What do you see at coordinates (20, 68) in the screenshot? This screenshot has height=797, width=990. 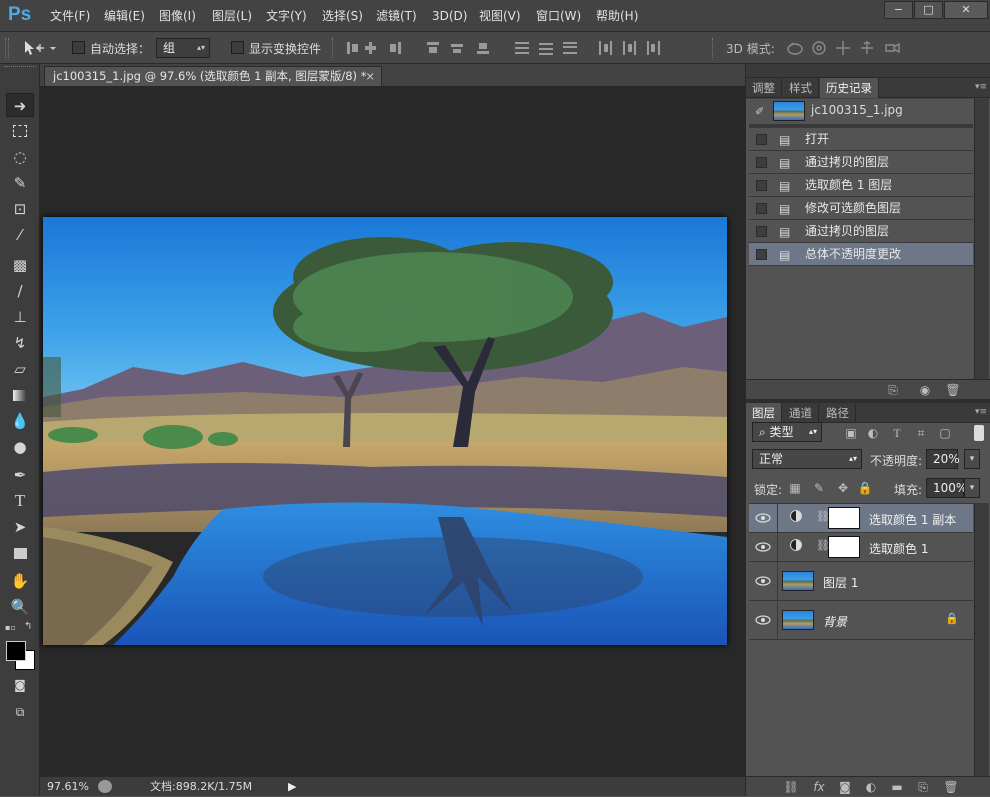 I see `tools-grip` at bounding box center [20, 68].